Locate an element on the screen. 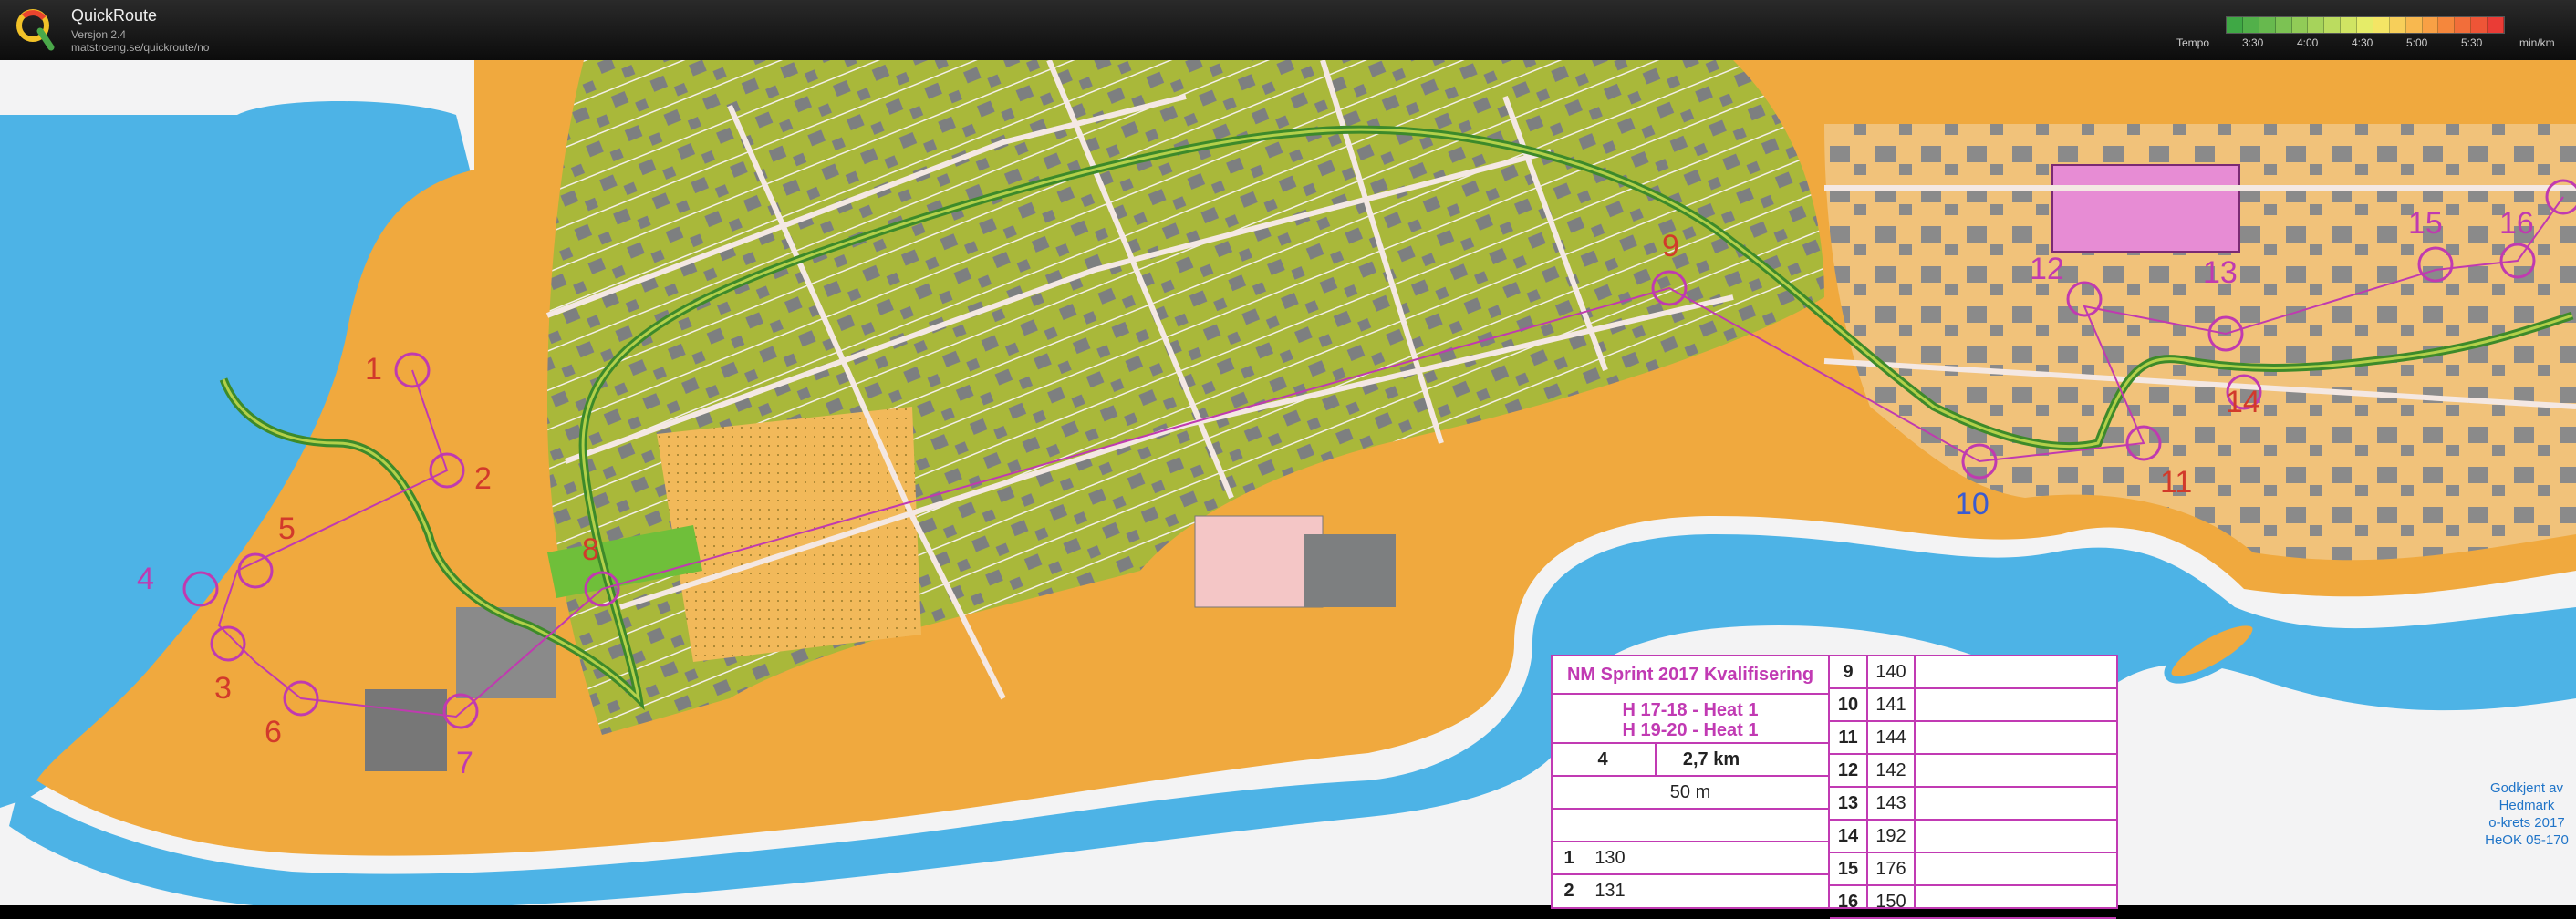 The image size is (2576, 919). control-seq: 10 is located at coordinates (1848, 705).